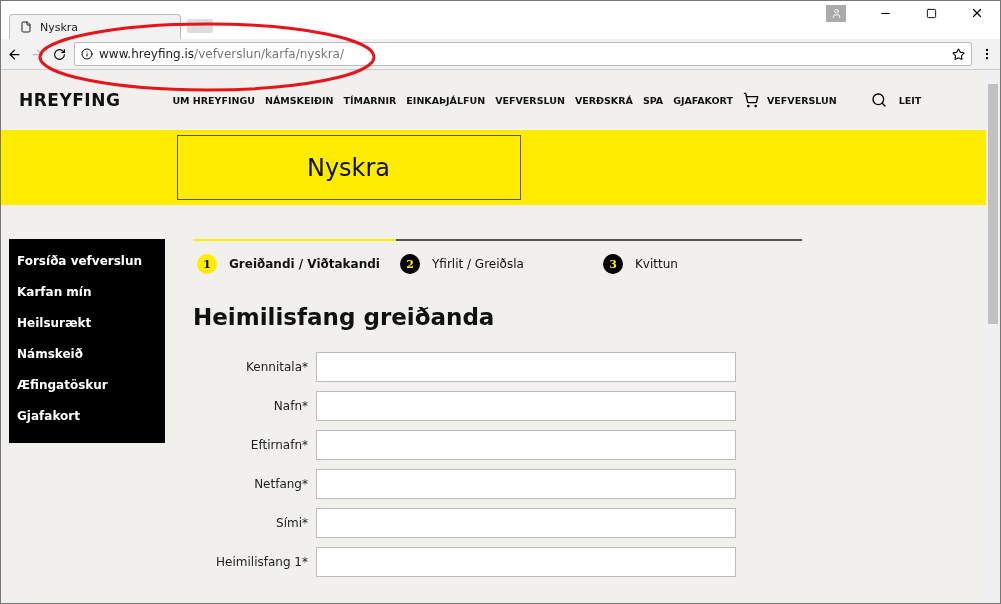 This screenshot has width=1001, height=604. I want to click on site-logo: HREYFING, so click(70, 100).